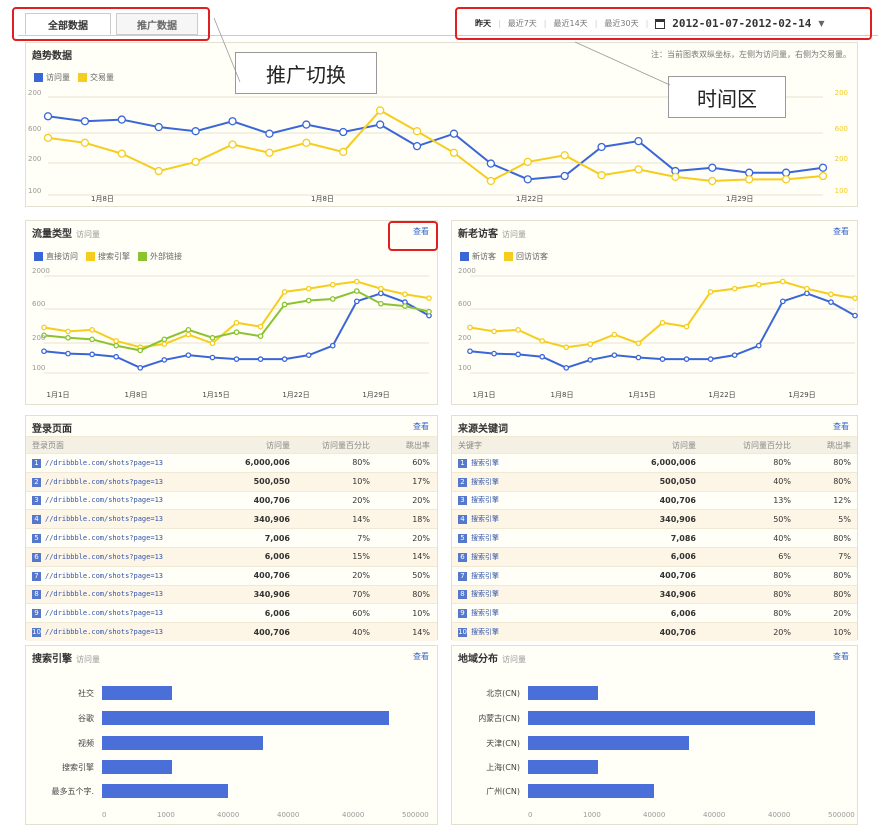 This screenshot has height=833, width=890. I want to click on table-row: 5 //dribbble.com/shots?page=13 7,006 7% 20%, so click(231, 537).